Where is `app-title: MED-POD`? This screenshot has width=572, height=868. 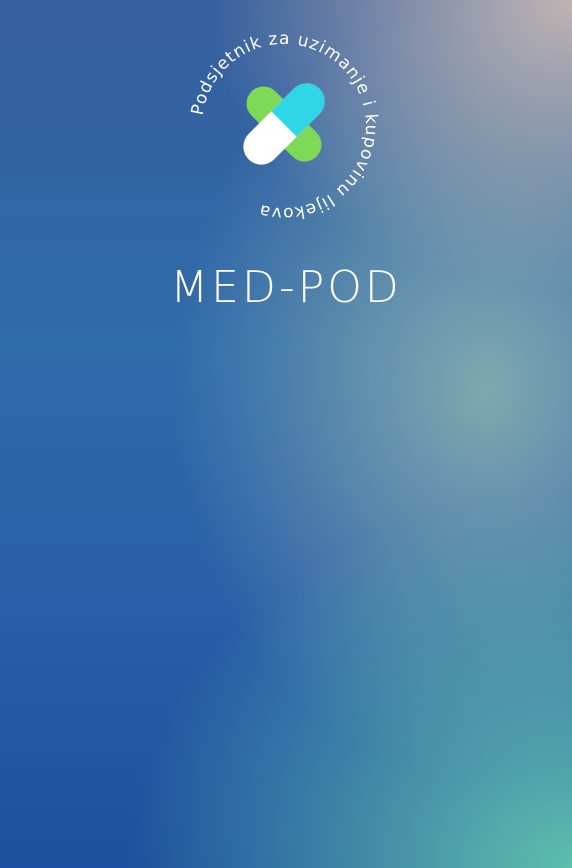
app-title: MED-POD is located at coordinates (286, 287).